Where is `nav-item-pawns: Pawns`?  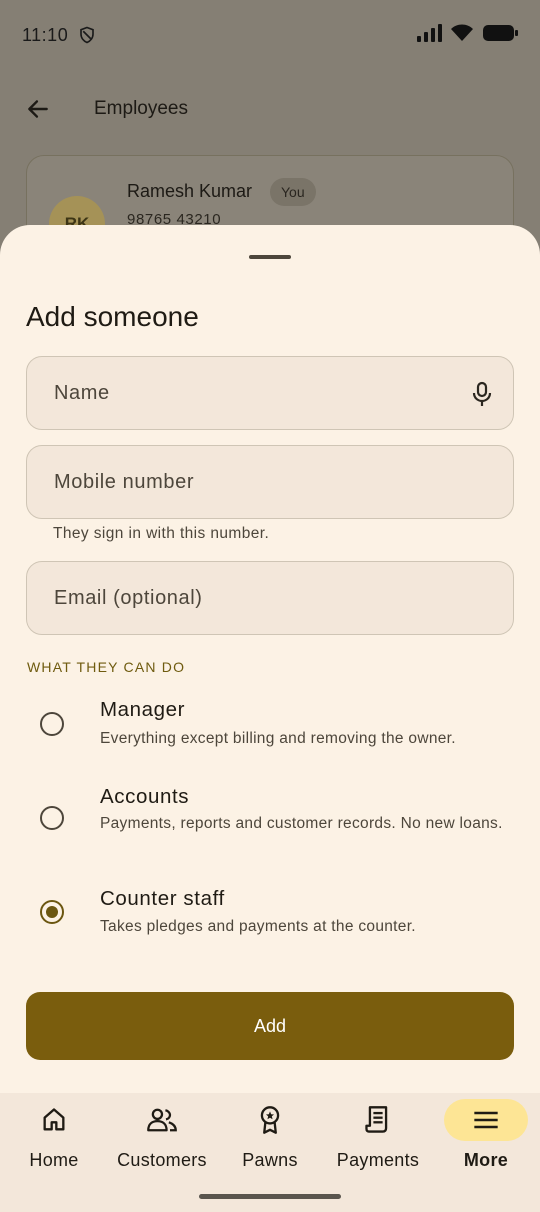 nav-item-pawns: Pawns is located at coordinates (270, 1143).